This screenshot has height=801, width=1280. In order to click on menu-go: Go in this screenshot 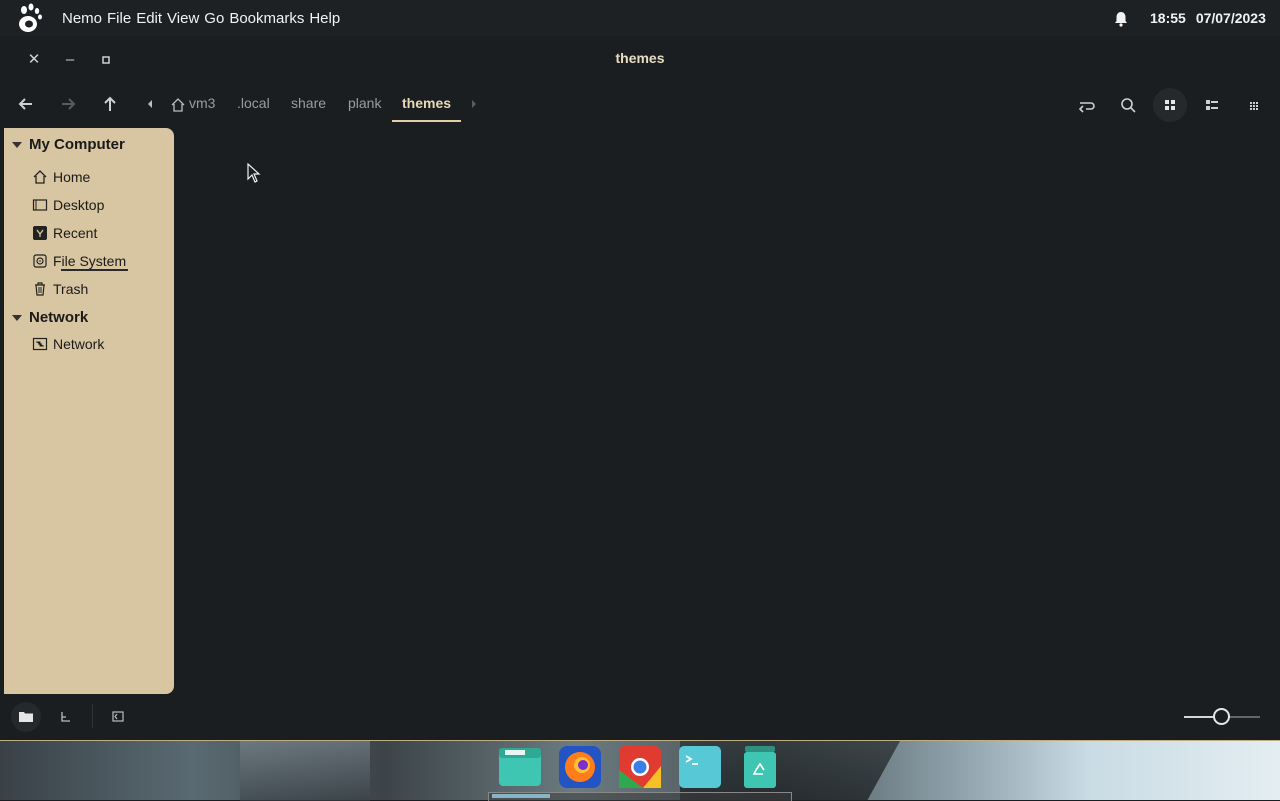, I will do `click(214, 18)`.